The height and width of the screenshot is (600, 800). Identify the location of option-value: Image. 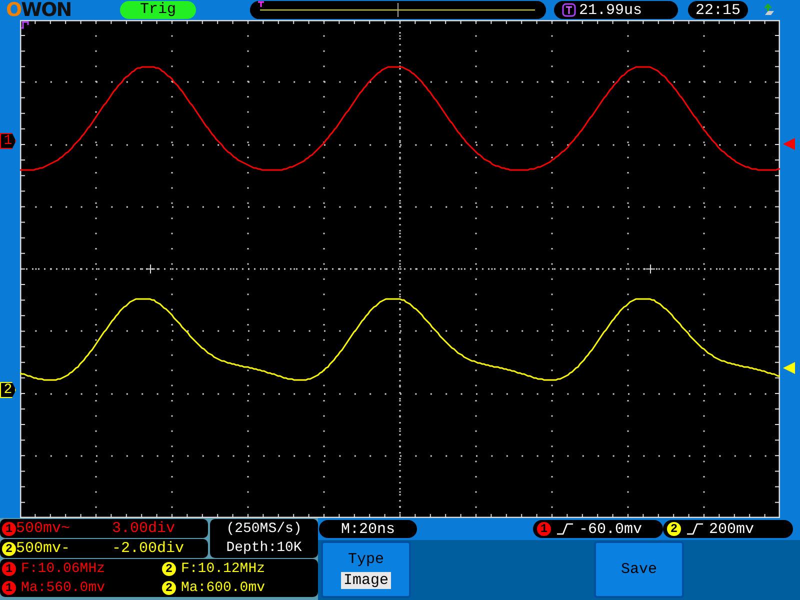
(365, 580).